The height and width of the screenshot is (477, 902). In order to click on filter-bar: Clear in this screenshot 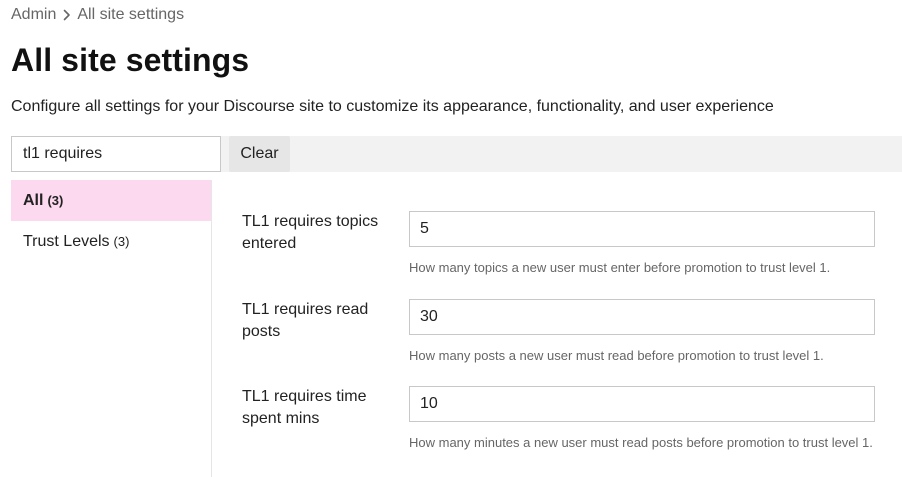, I will do `click(456, 154)`.